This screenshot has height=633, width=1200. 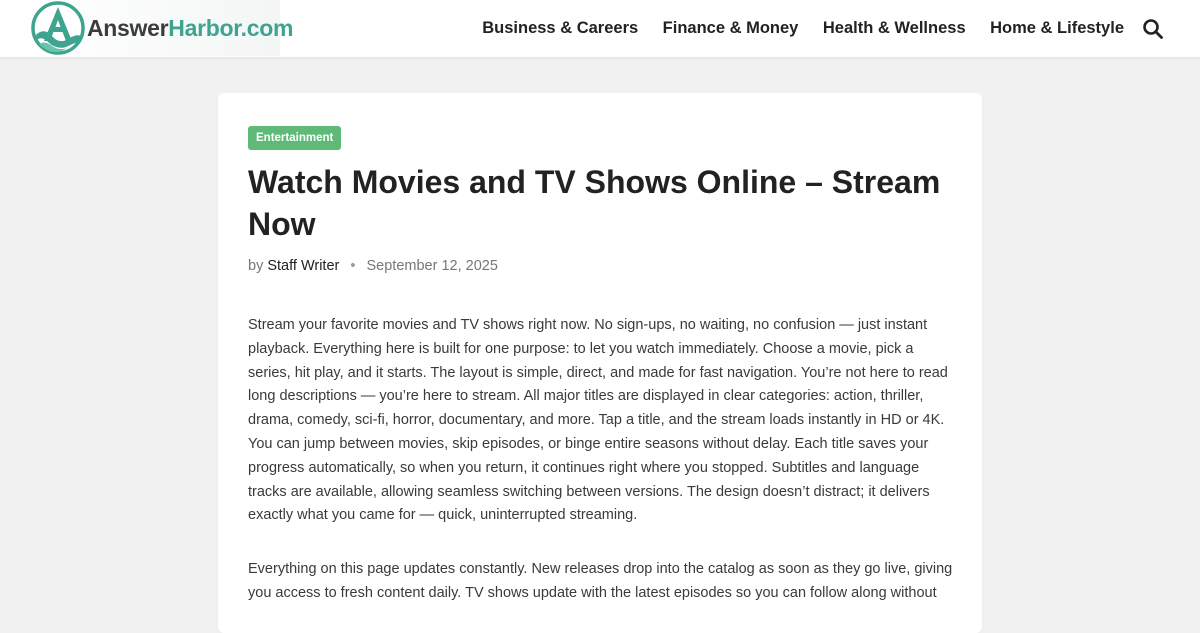 I want to click on logo-wordmark: AnswerHarbor.com, so click(x=190, y=28).